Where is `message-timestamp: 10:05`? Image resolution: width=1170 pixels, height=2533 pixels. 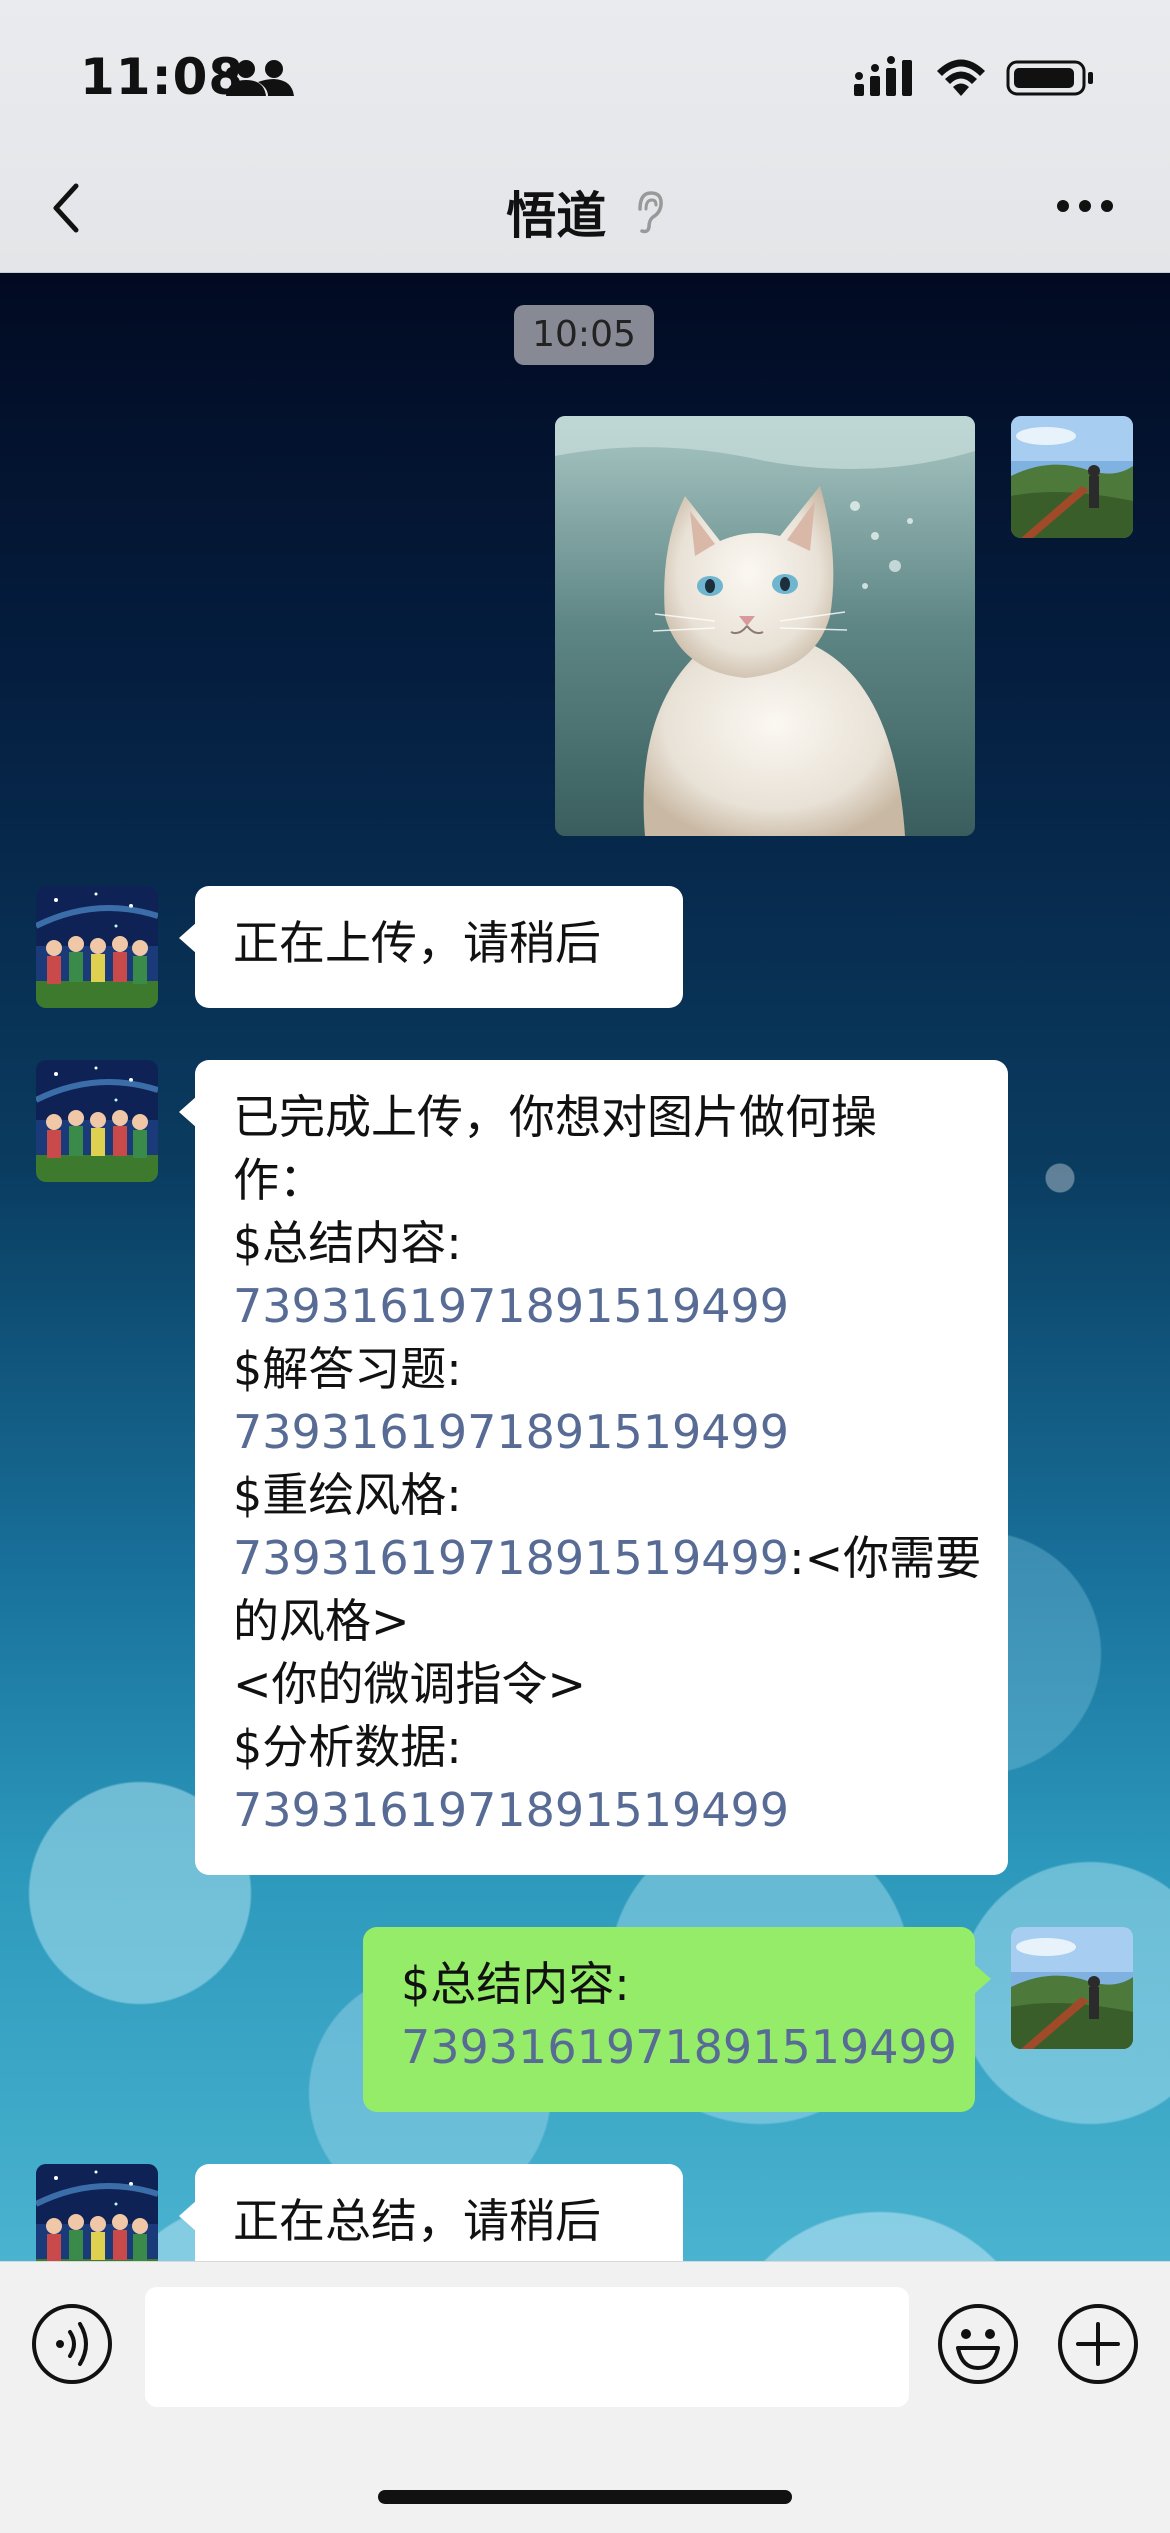
message-timestamp: 10:05 is located at coordinates (584, 335).